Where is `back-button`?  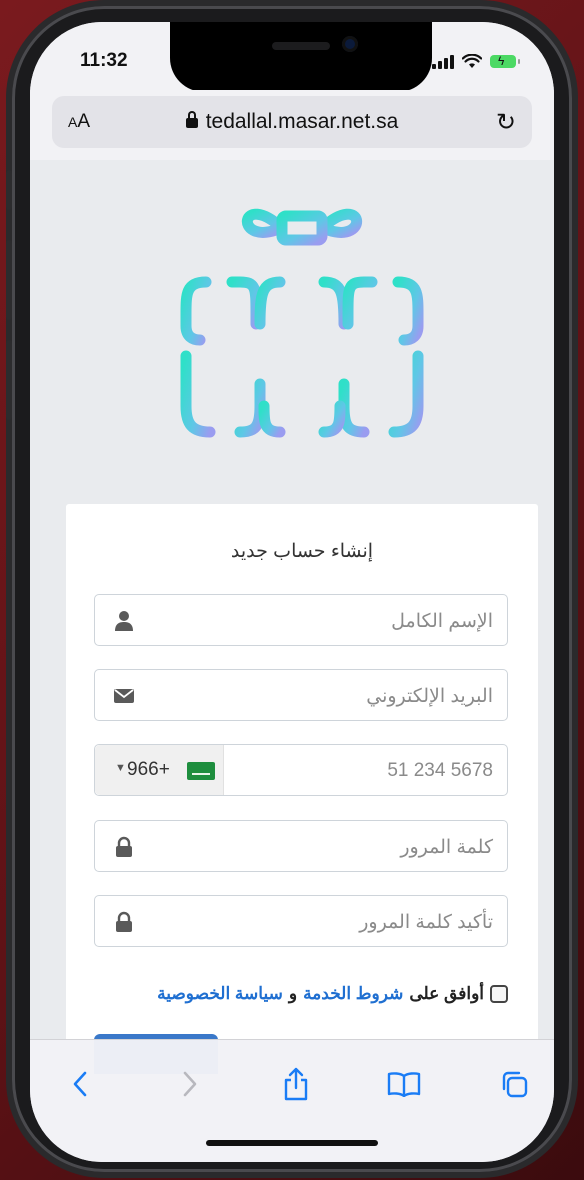
back-button is located at coordinates (80, 1084).